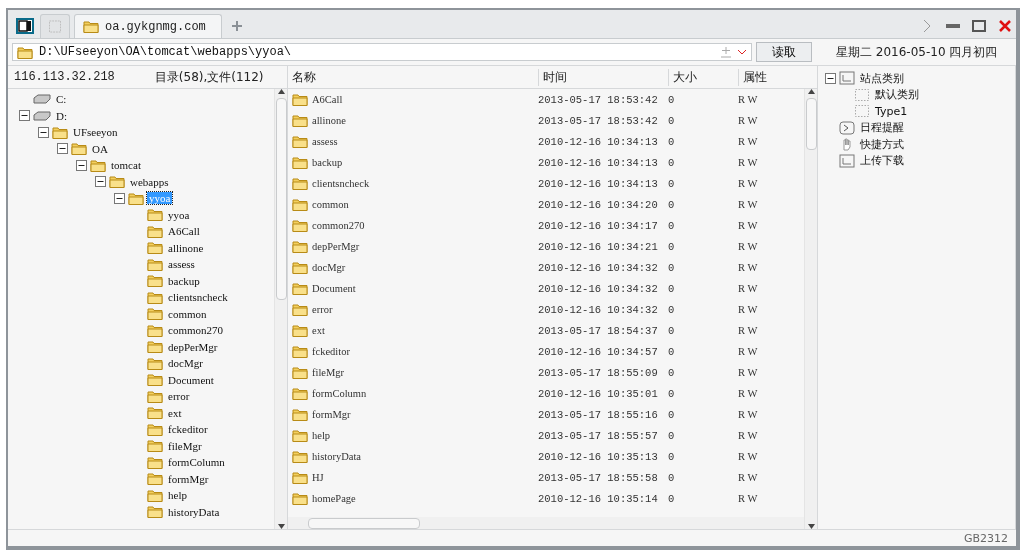  What do you see at coordinates (382, 52) in the screenshot?
I see `address-field: D:\UFseeyon\OA\tomcat\webapps\yyoa\` at bounding box center [382, 52].